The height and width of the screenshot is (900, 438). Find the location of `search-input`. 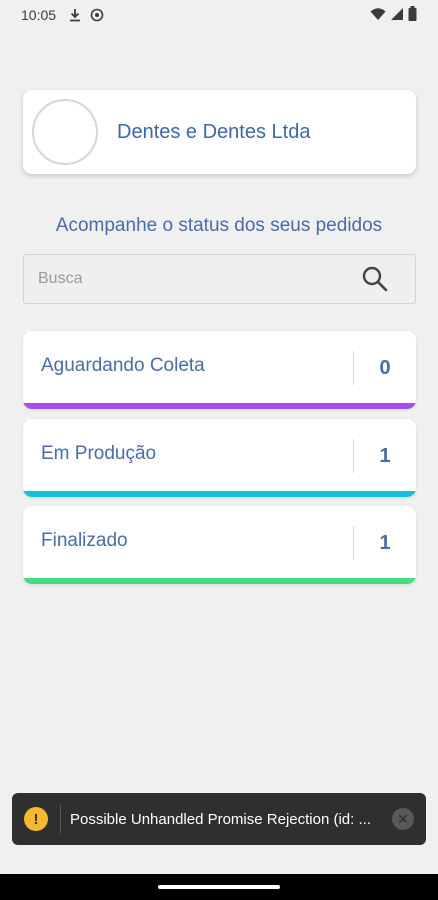

search-input is located at coordinates (199, 279).